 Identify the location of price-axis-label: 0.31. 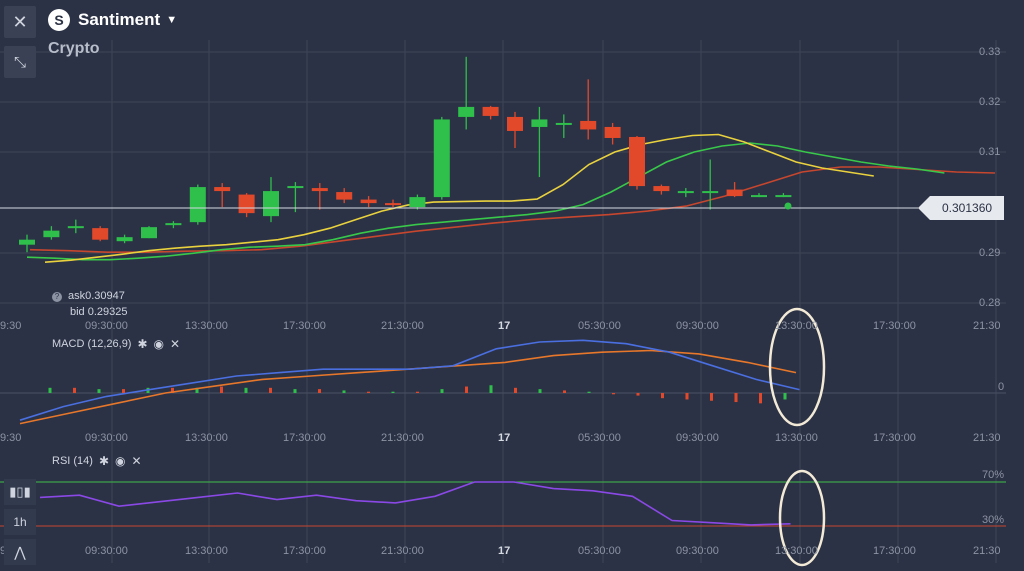
(990, 152).